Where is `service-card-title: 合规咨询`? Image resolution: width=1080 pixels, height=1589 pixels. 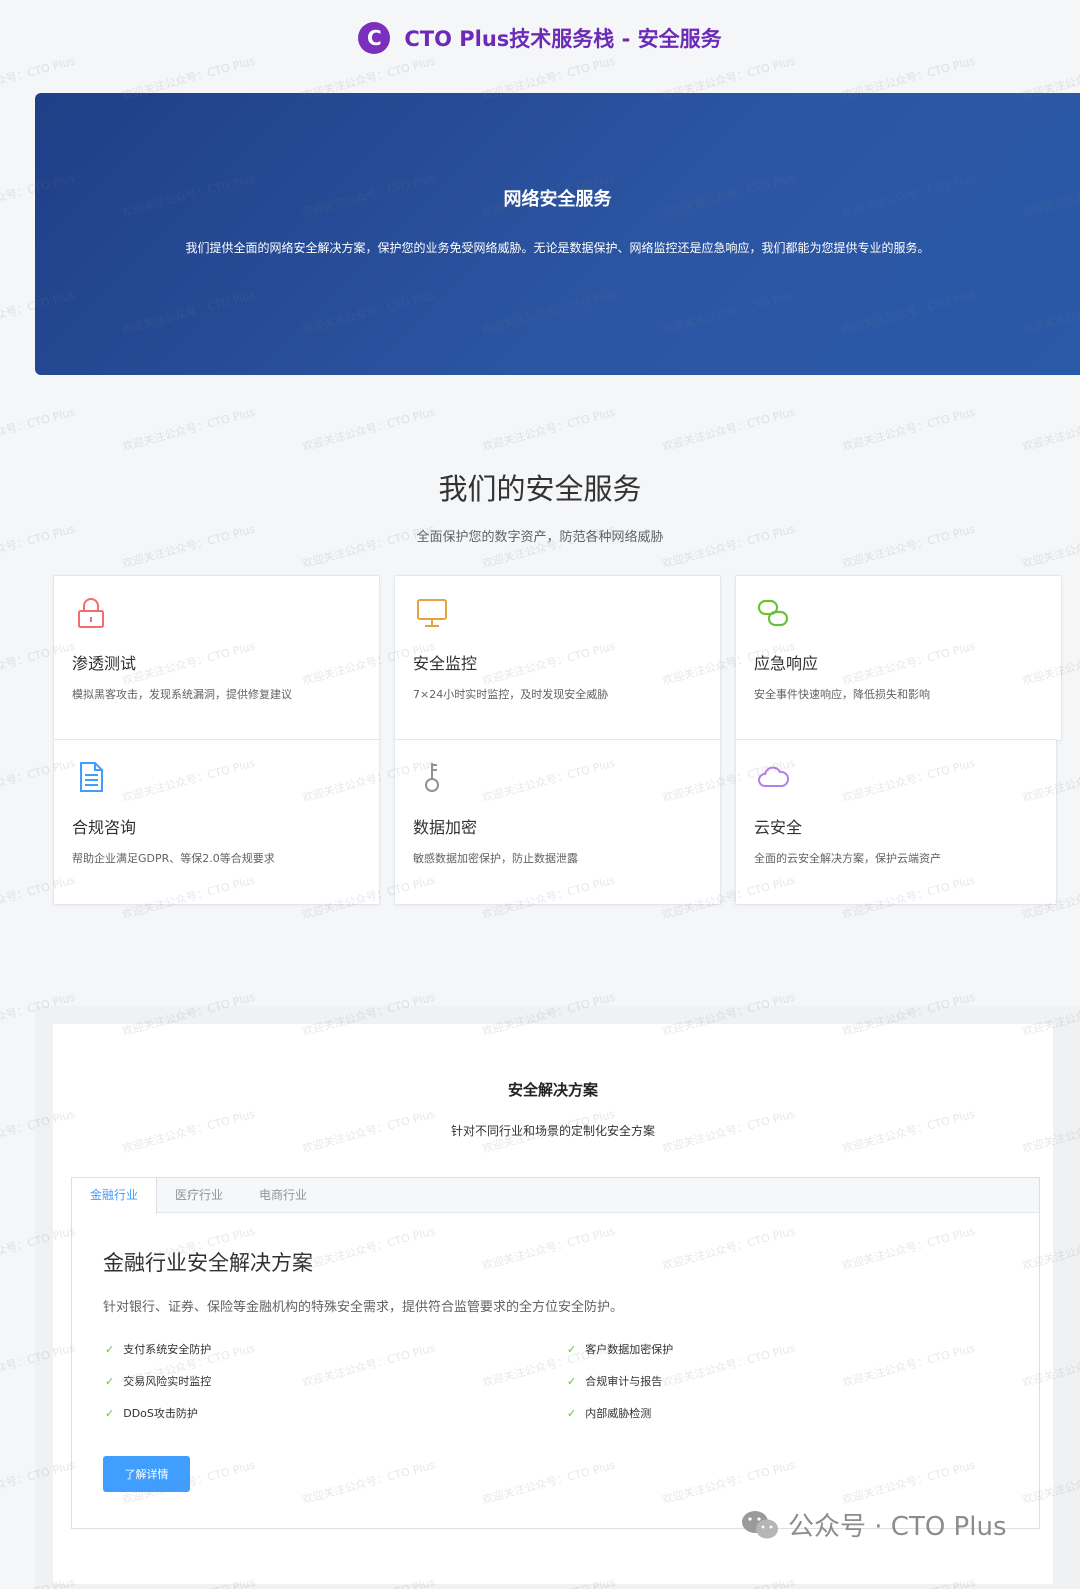 service-card-title: 合规咨询 is located at coordinates (104, 827).